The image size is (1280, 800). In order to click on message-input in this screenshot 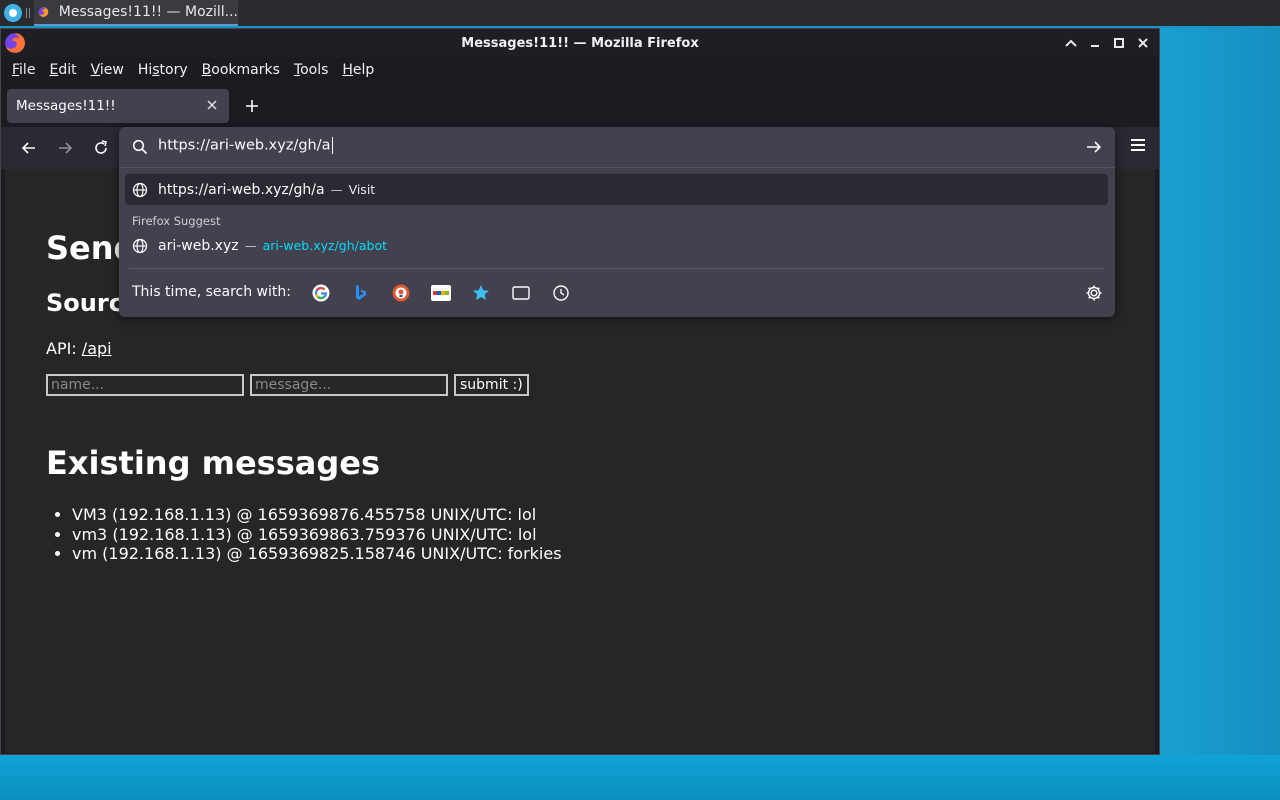, I will do `click(349, 385)`.